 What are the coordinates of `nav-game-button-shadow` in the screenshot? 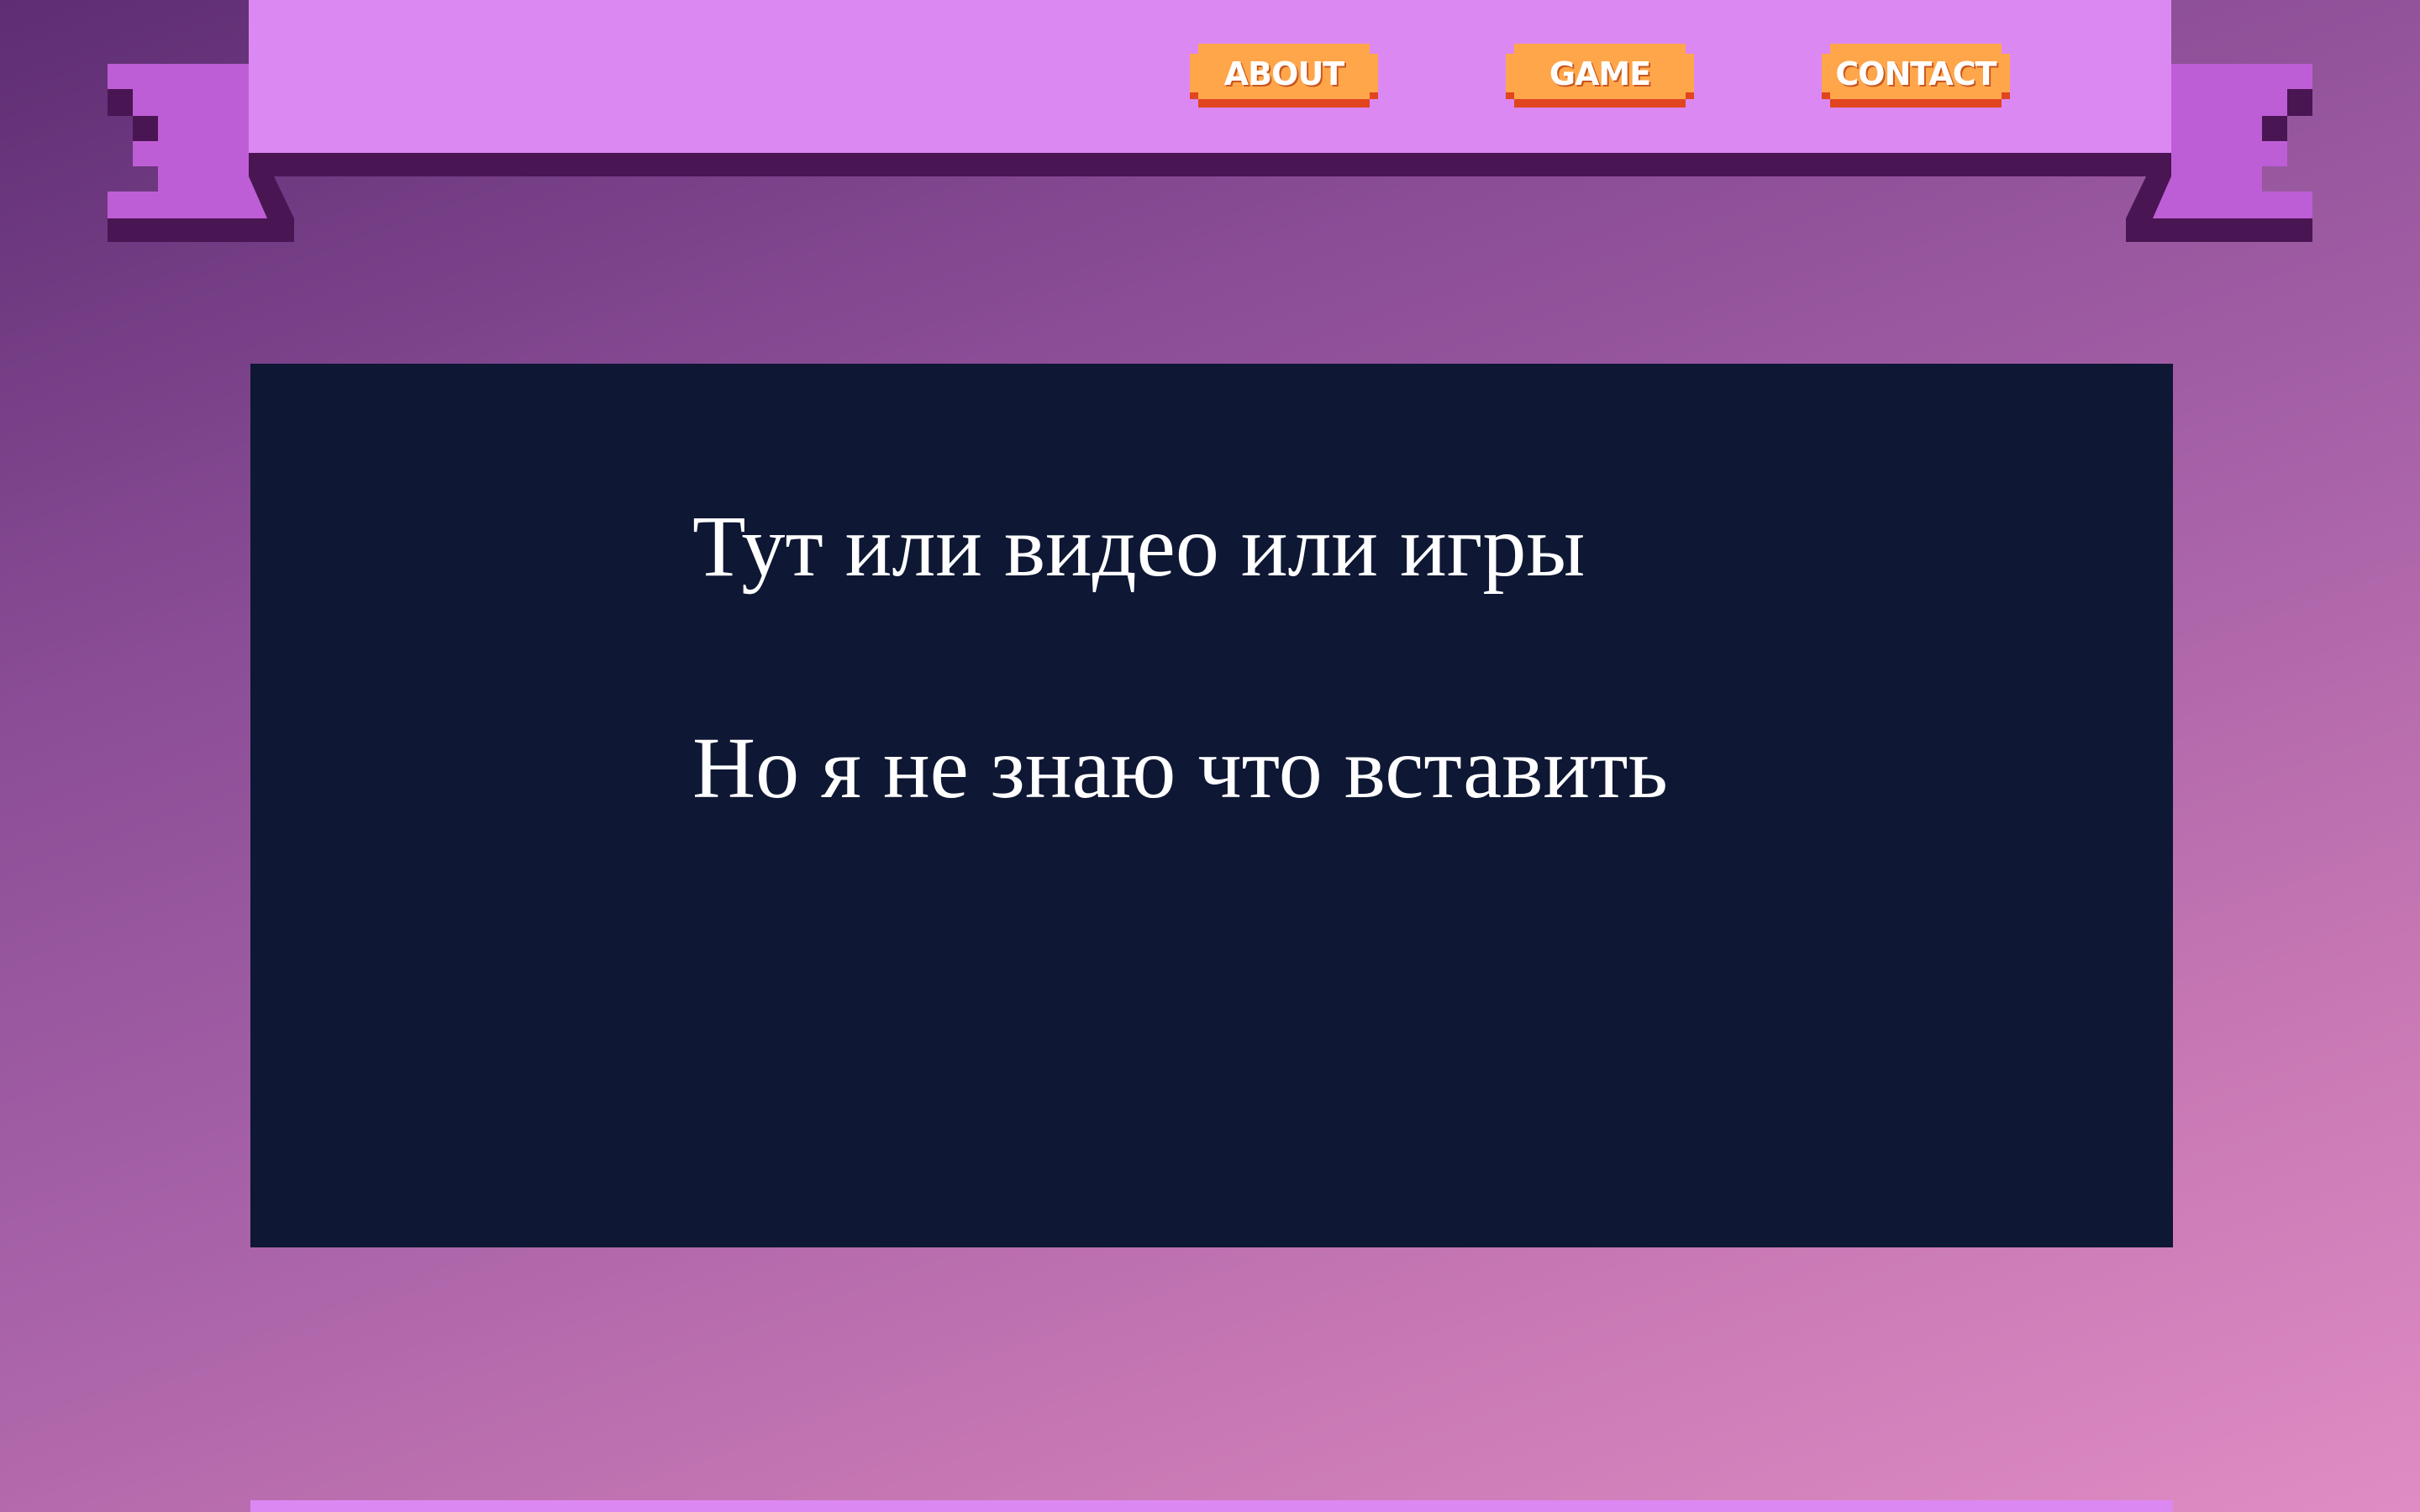 It's located at (1600, 103).